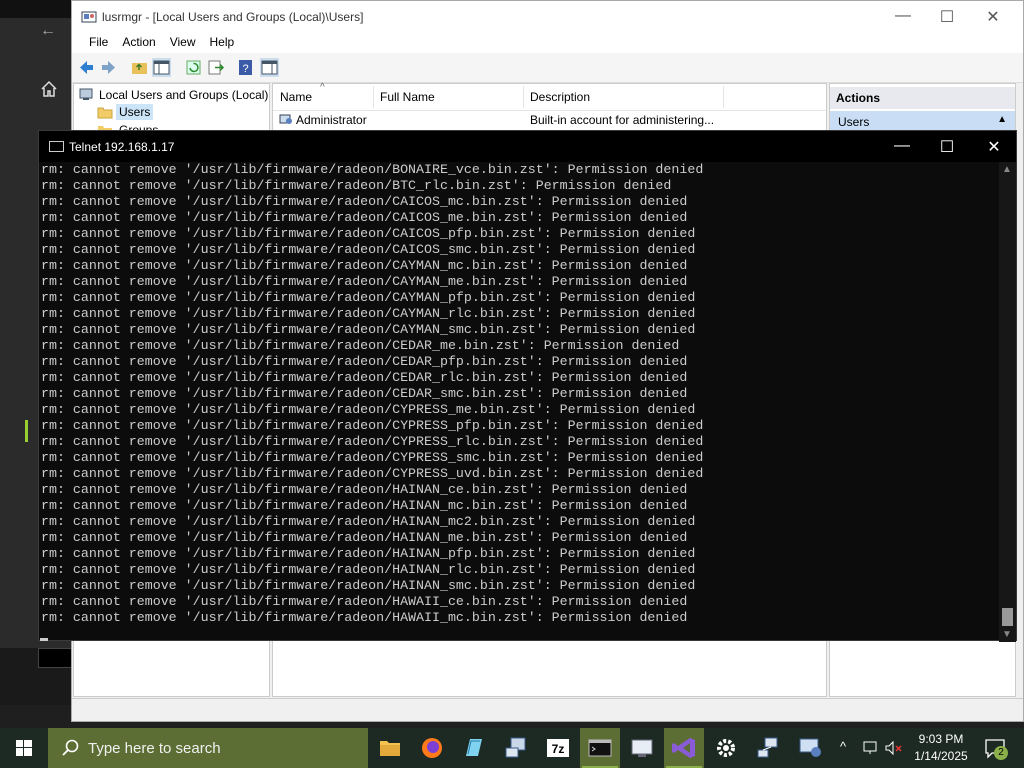 The width and height of the screenshot is (1024, 768). I want to click on help-icon: ?, so click(245, 67).